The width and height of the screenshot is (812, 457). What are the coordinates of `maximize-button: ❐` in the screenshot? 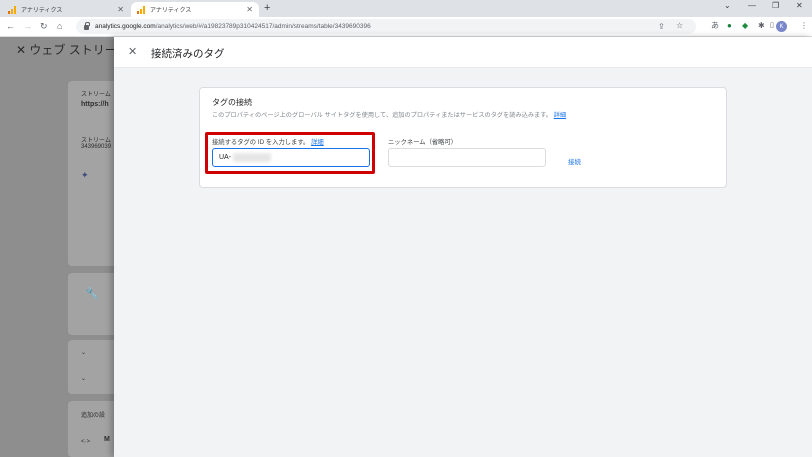 It's located at (775, 5).